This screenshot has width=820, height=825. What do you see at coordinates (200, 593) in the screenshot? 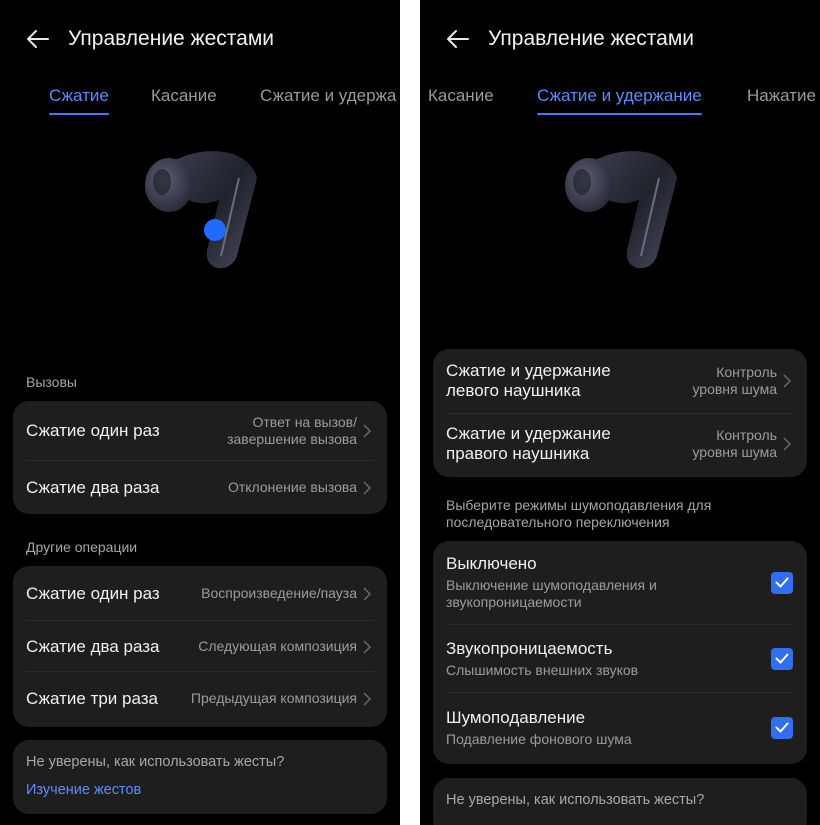
I see `list-item-play-pause: Сжатие один раз Воспроизведение/пауза` at bounding box center [200, 593].